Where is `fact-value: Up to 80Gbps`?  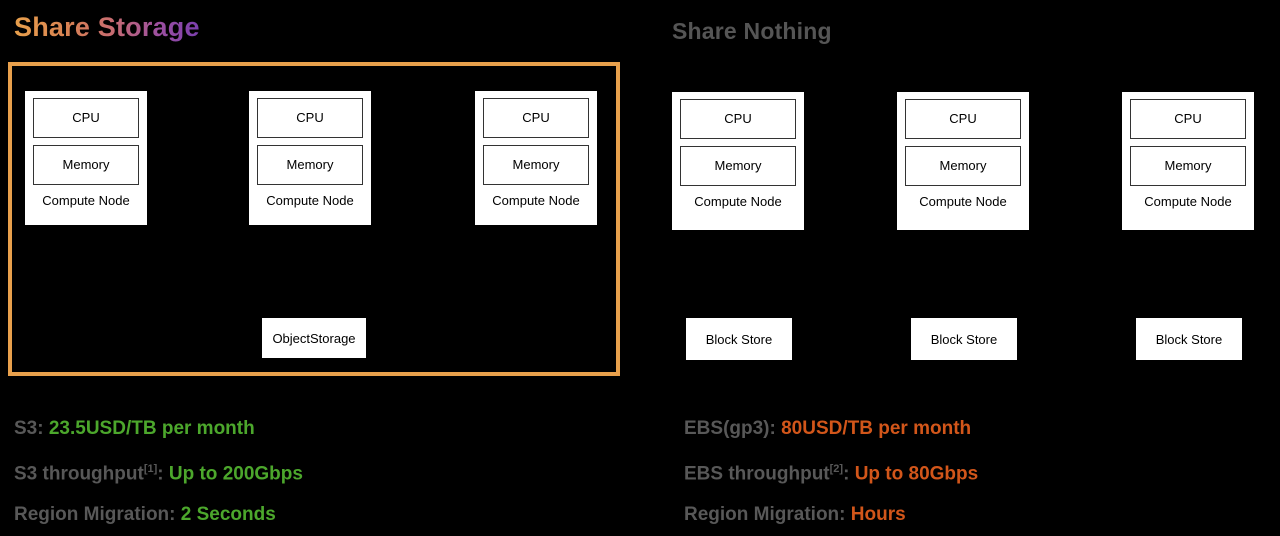
fact-value: Up to 80Gbps is located at coordinates (916, 474).